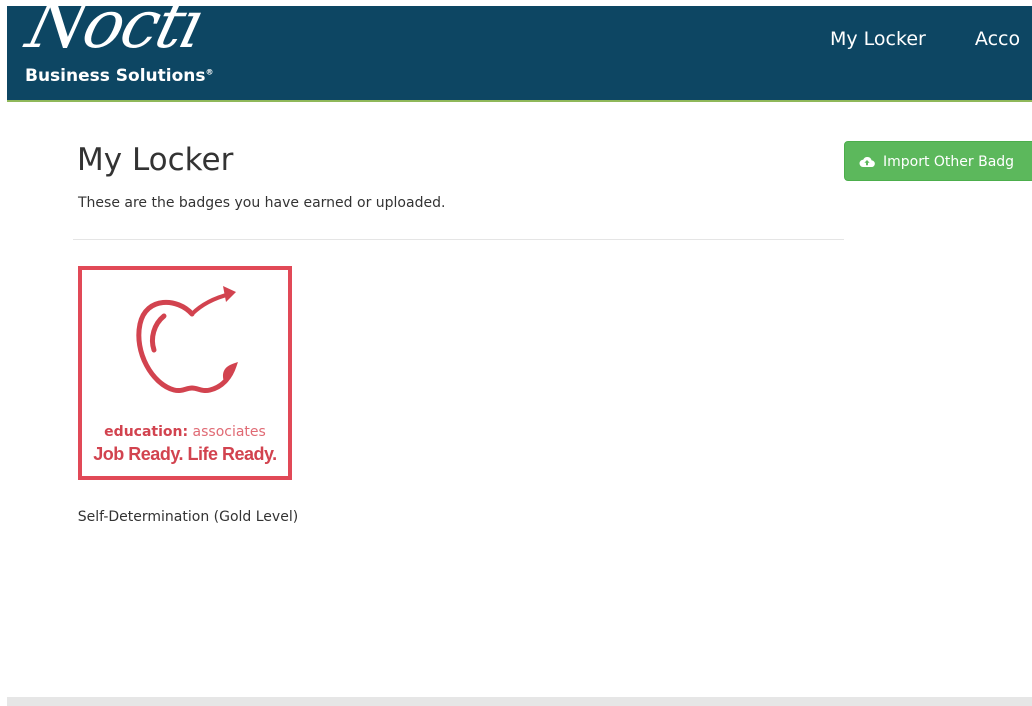 This screenshot has width=1032, height=706. What do you see at coordinates (997, 39) in the screenshot?
I see `nav-account-link: Acco` at bounding box center [997, 39].